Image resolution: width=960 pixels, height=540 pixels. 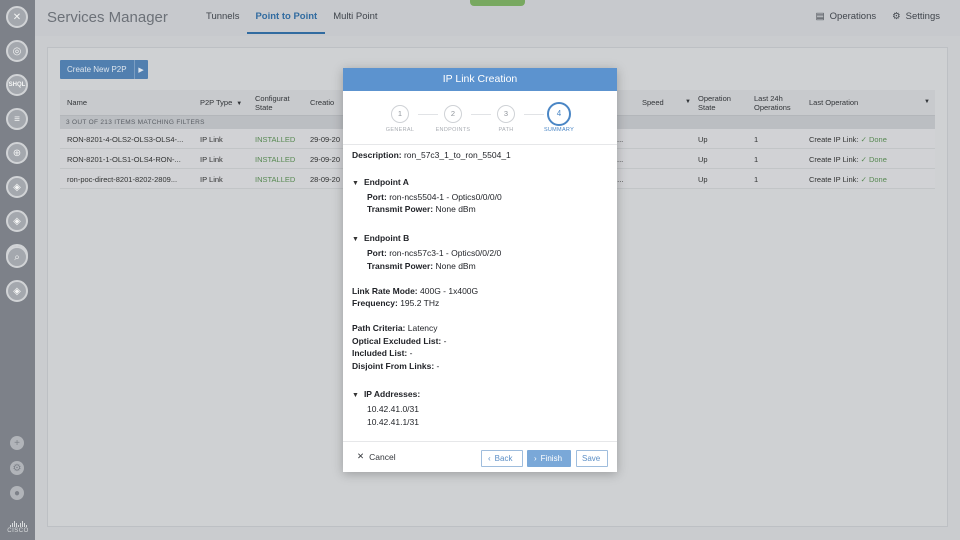 What do you see at coordinates (506, 119) in the screenshot?
I see `step-path: 3 PATH` at bounding box center [506, 119].